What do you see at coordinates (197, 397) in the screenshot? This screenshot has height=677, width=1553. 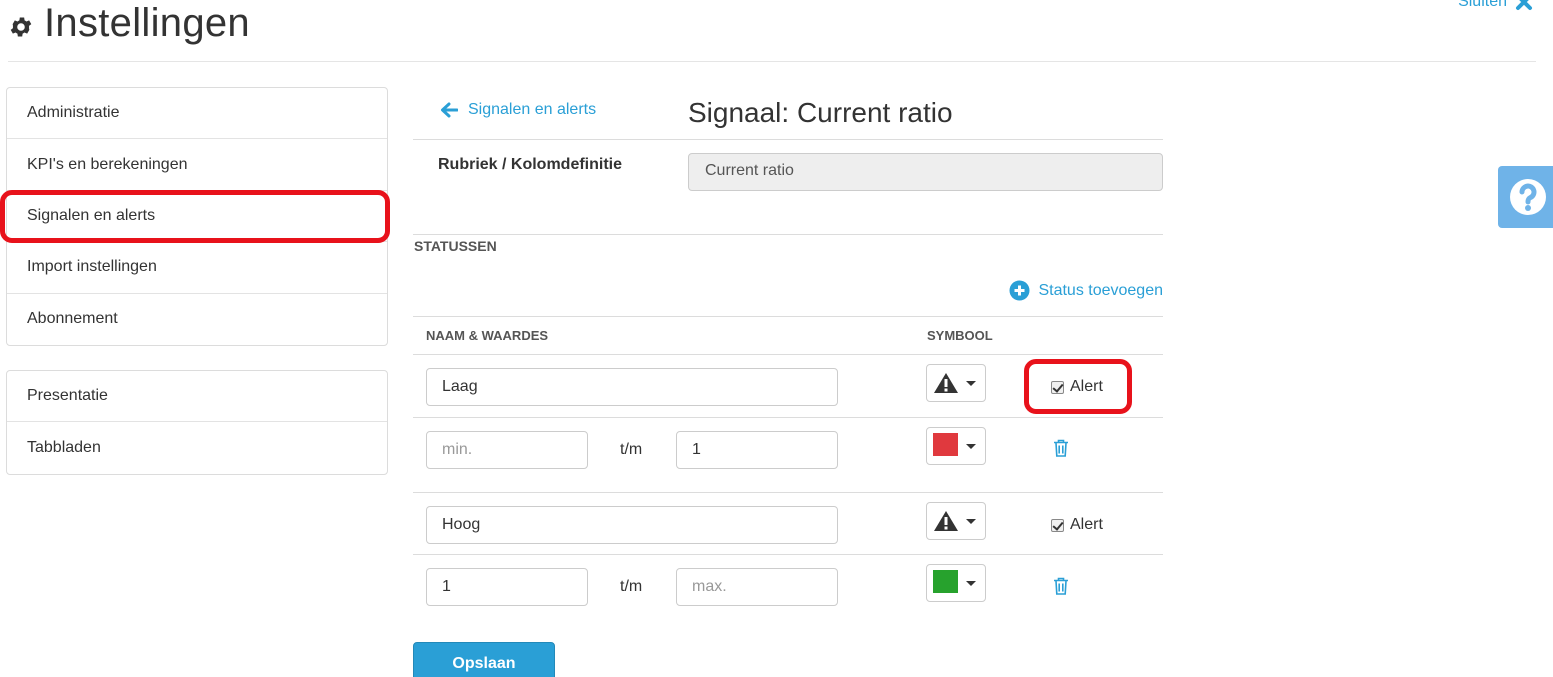 I see `sidebar-item-presentatie: Presentatie` at bounding box center [197, 397].